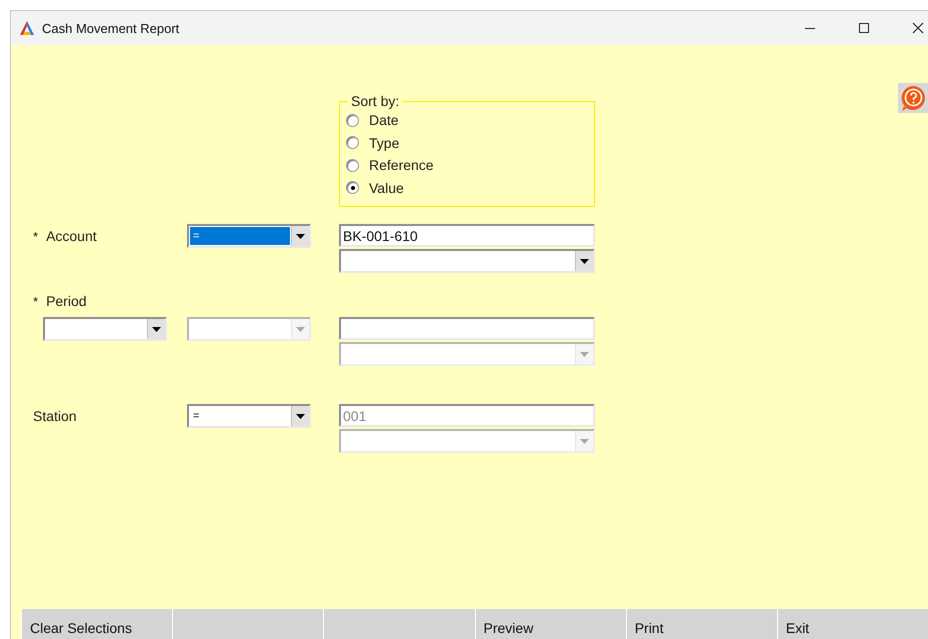 Image resolution: width=928 pixels, height=639 pixels. I want to click on value-field: BK-001-610, so click(467, 235).